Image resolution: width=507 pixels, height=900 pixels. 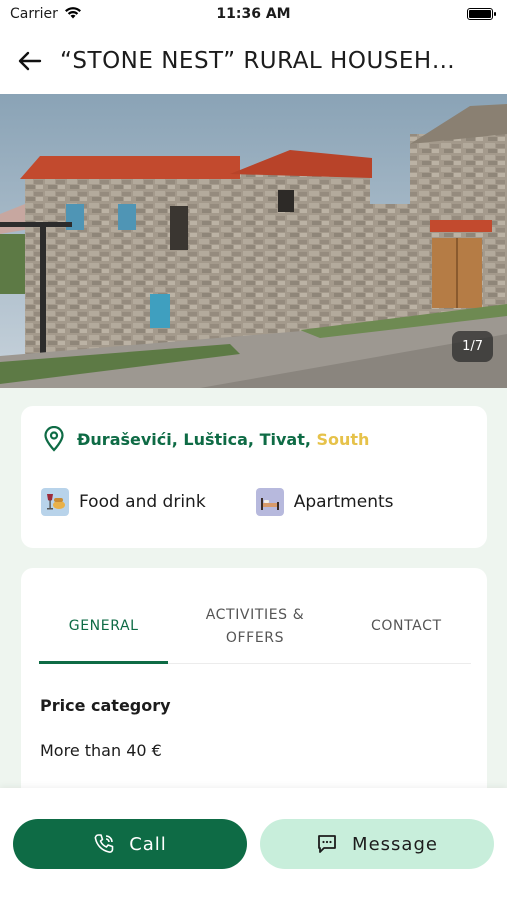 What do you see at coordinates (54, 439) in the screenshot?
I see `map-pin-icon` at bounding box center [54, 439].